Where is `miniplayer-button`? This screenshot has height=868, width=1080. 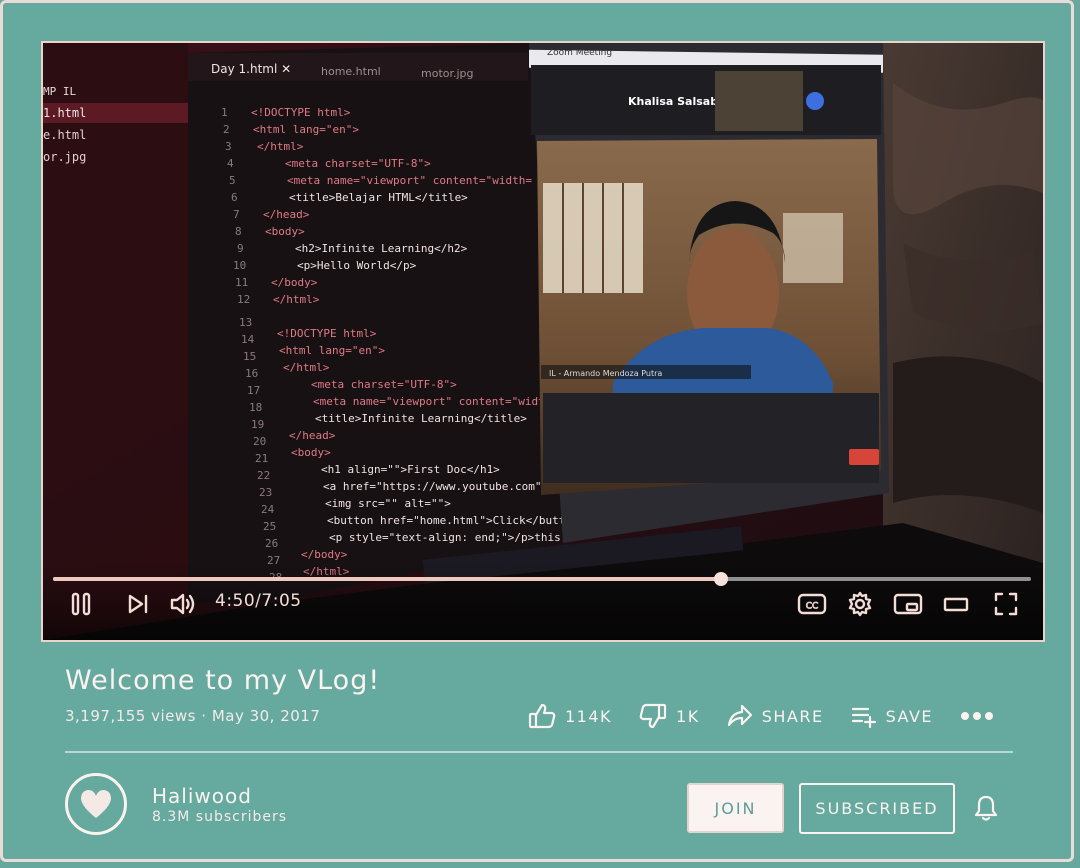 miniplayer-button is located at coordinates (908, 604).